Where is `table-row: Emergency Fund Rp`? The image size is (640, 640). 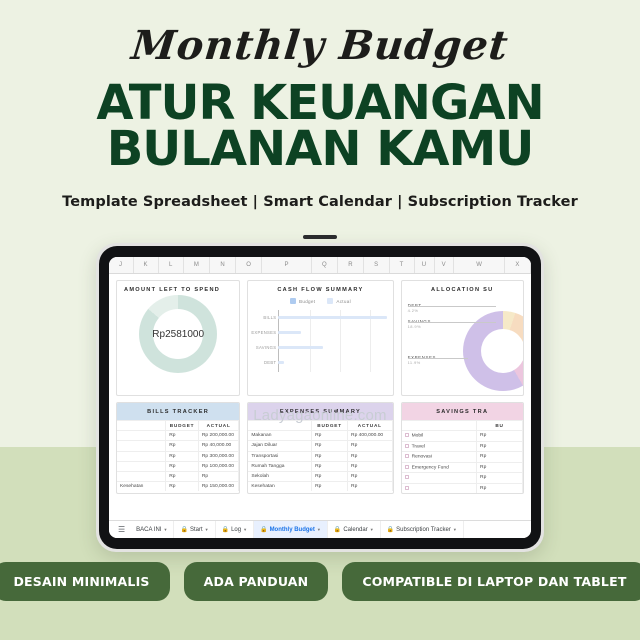
table-row: Emergency Fund Rp is located at coordinates (462, 467).